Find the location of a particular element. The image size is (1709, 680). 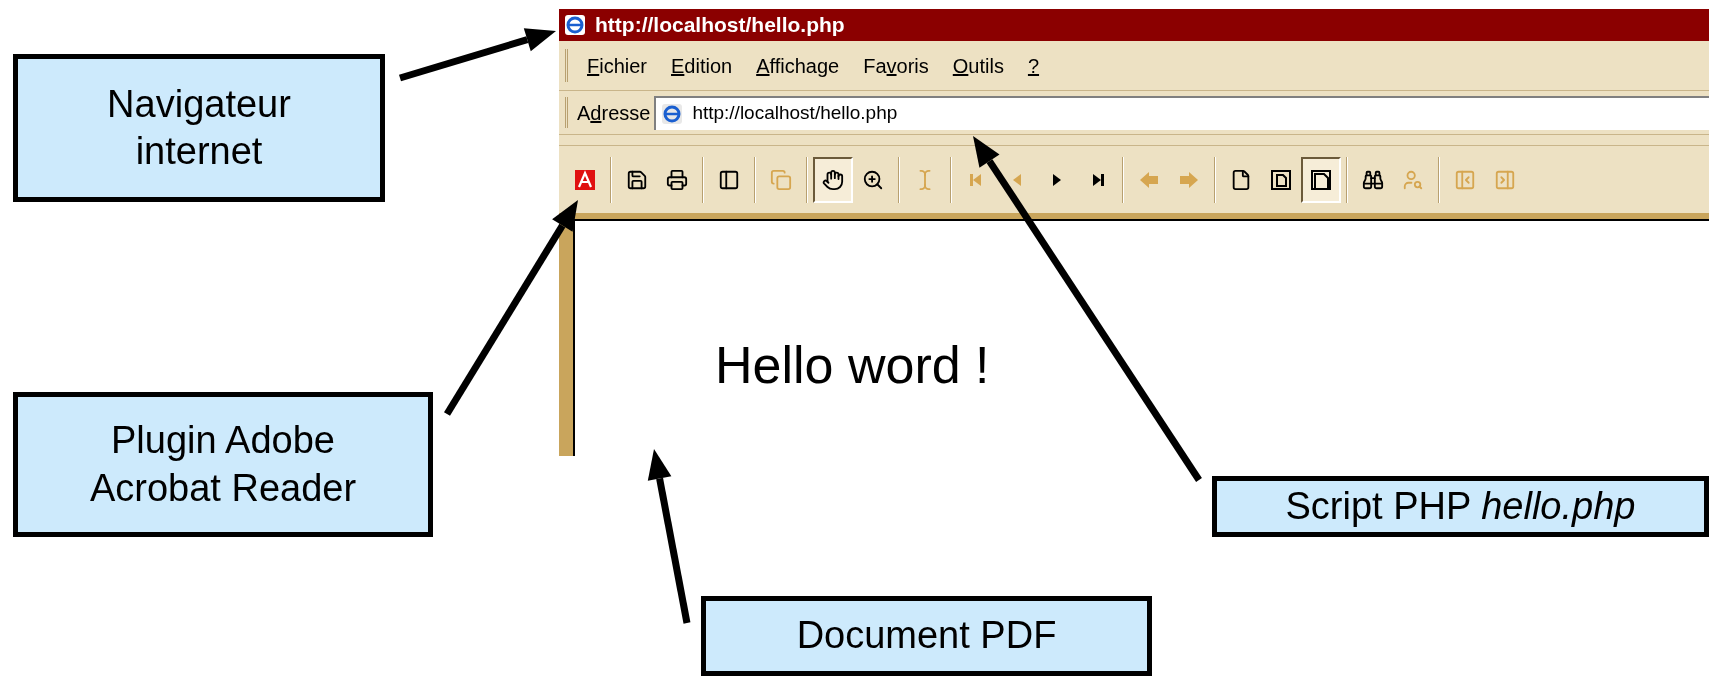

address-label: Adresse is located at coordinates (614, 113).